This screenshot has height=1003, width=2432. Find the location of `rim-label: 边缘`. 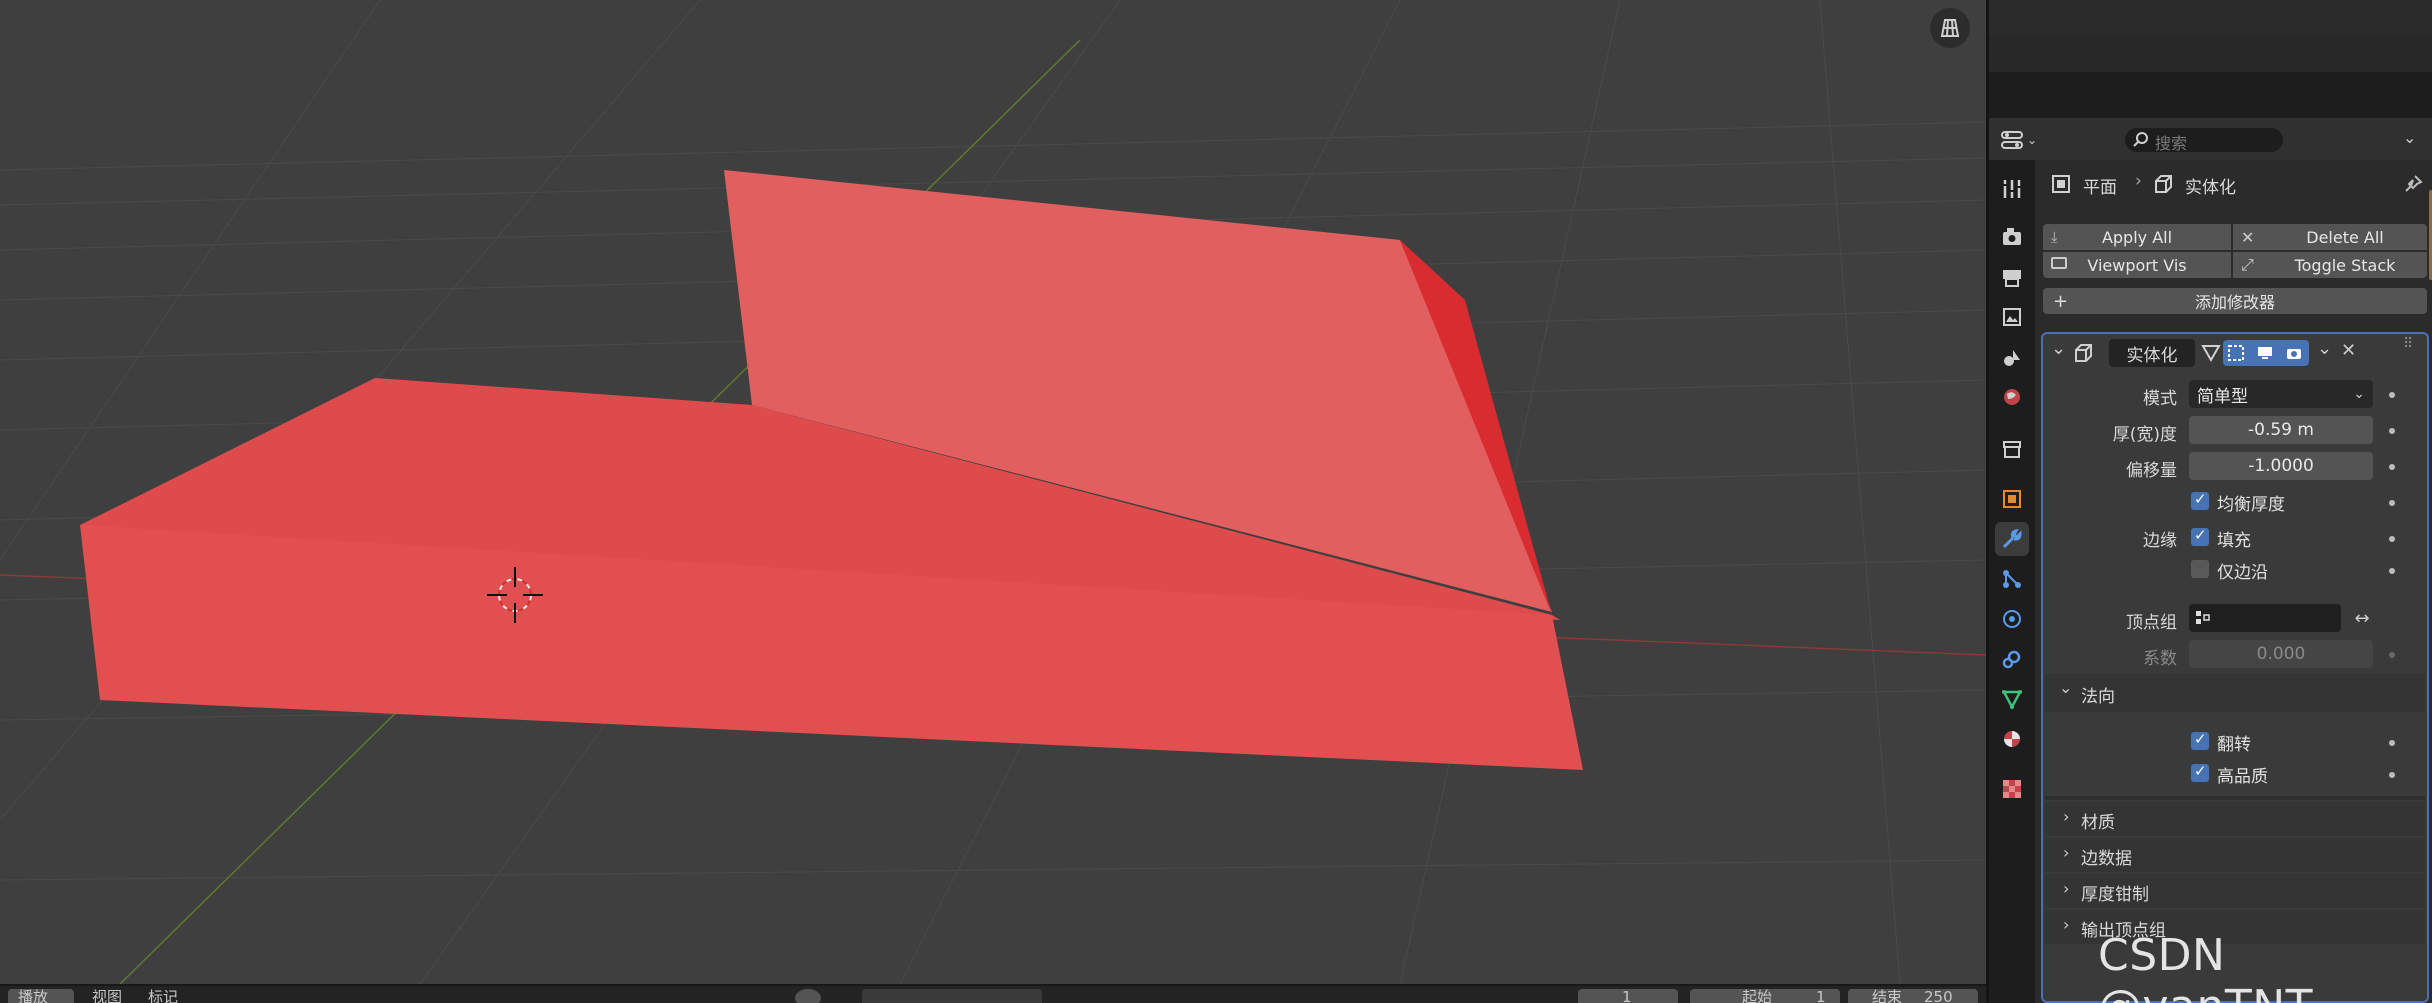

rim-label: 边缘 is located at coordinates (2160, 541).